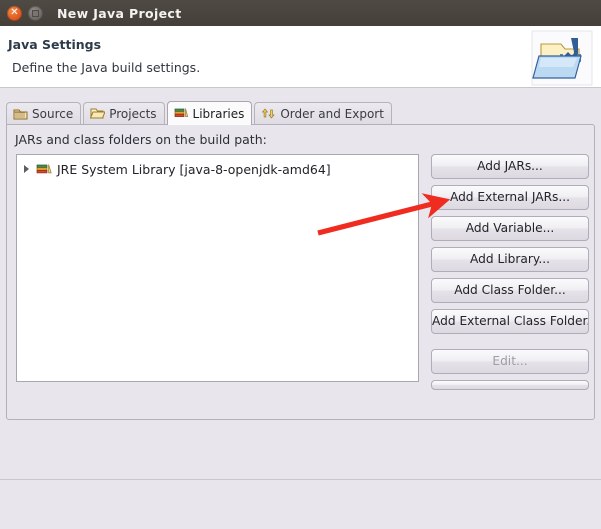  I want to click on page-subtitle: Define the Java build settings., so click(106, 67).